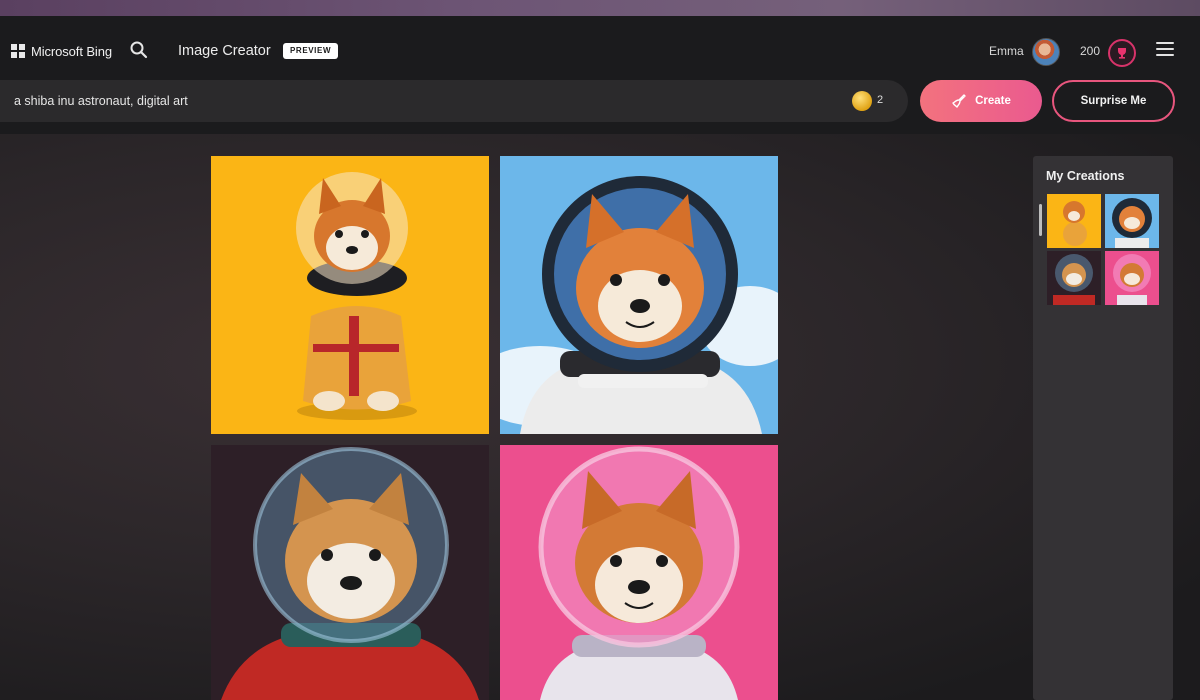 The width and height of the screenshot is (1200, 700). What do you see at coordinates (1046, 52) in the screenshot?
I see `avatar` at bounding box center [1046, 52].